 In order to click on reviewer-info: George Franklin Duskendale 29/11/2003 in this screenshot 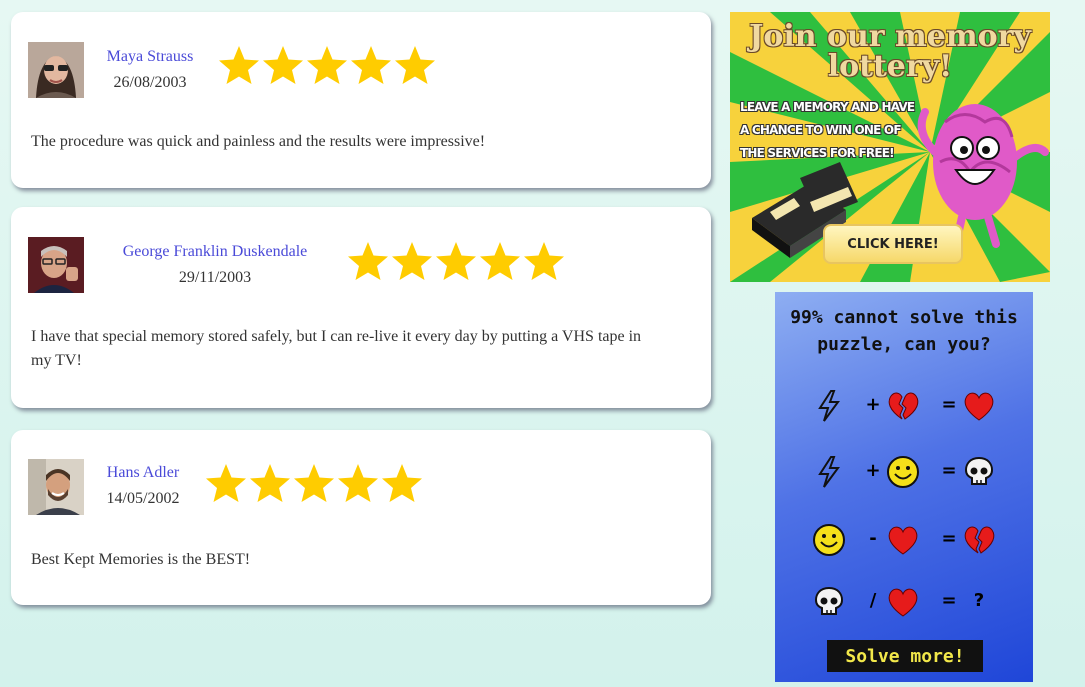, I will do `click(215, 265)`.